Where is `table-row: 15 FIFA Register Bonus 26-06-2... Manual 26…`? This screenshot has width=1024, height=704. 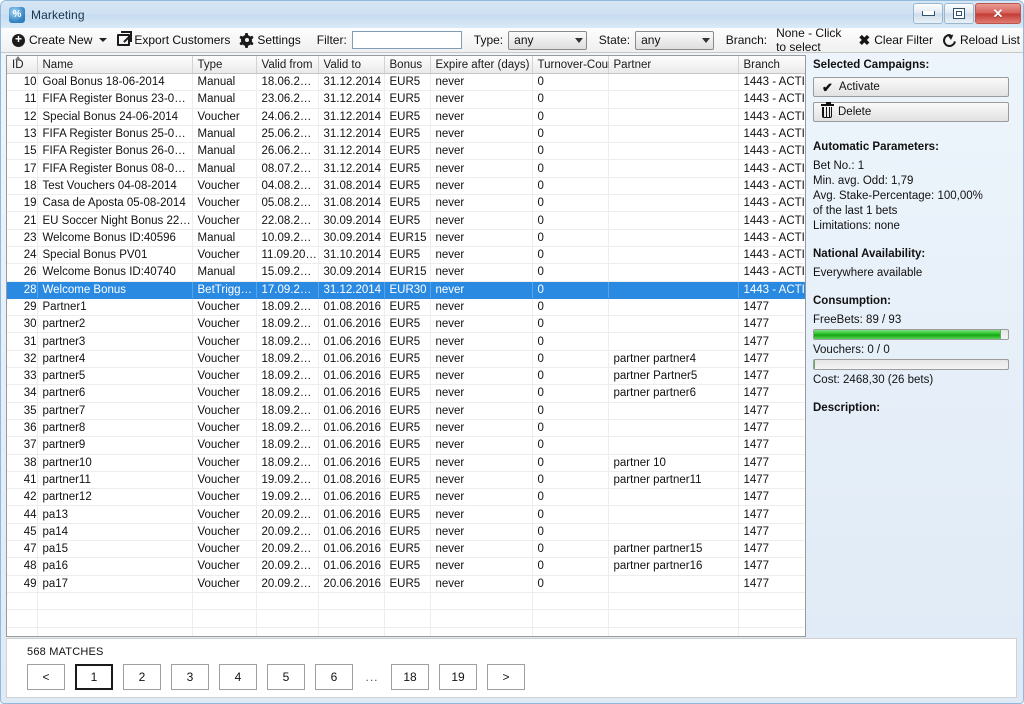
table-row: 15 FIFA Register Bonus 26-06-2... Manual 26… is located at coordinates (406, 151).